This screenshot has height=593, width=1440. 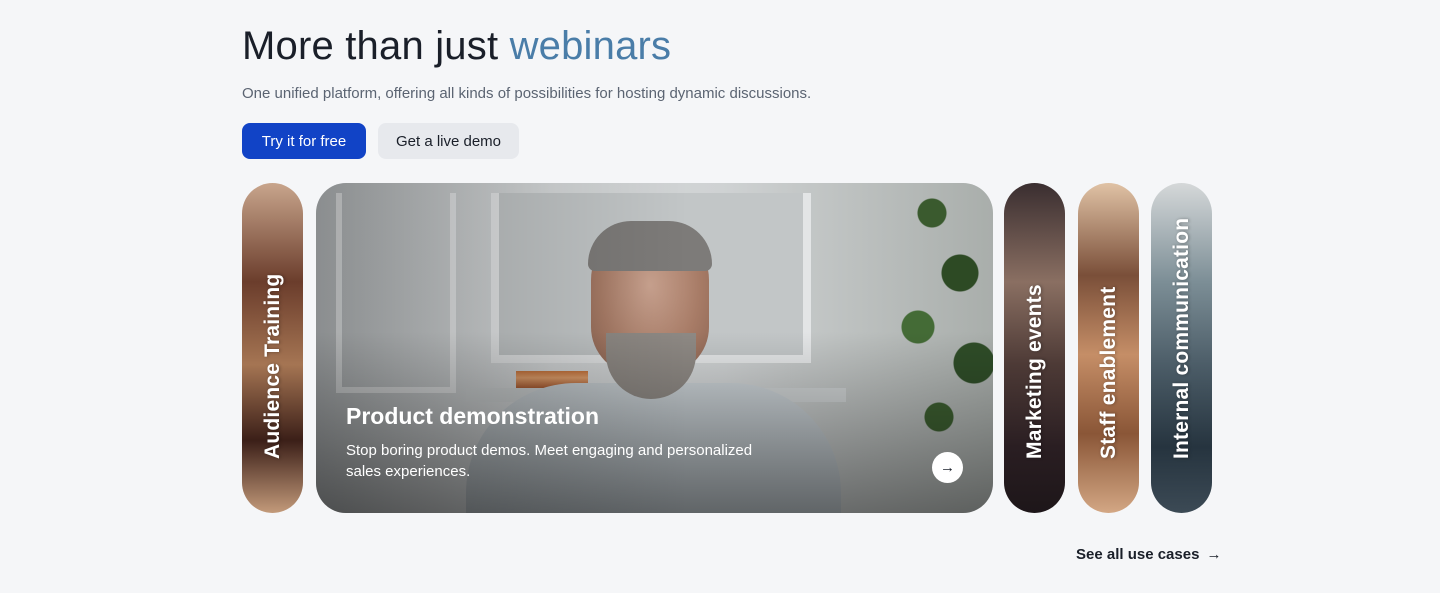 I want to click on use-case-staff-enablement: Staff enablement, so click(x=1108, y=348).